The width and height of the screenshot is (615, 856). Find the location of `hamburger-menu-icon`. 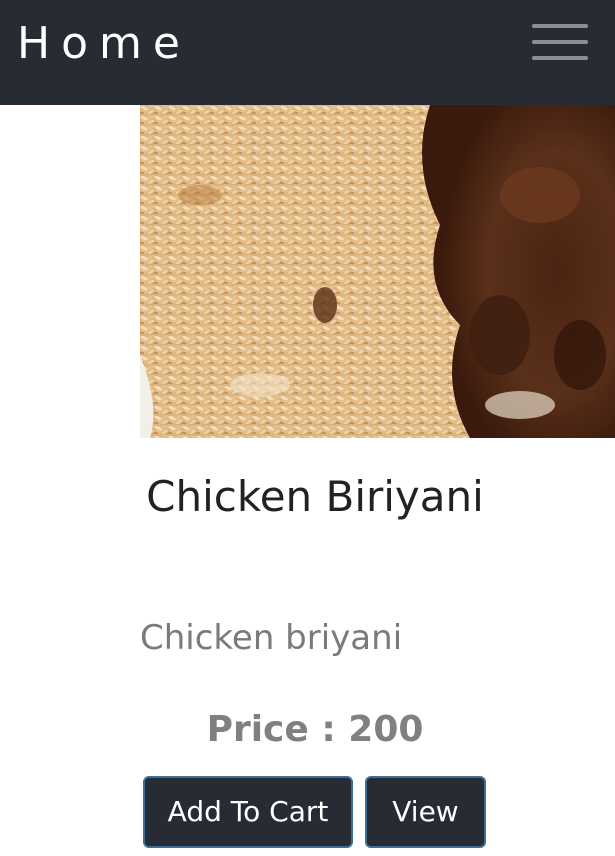

hamburger-menu-icon is located at coordinates (560, 43).